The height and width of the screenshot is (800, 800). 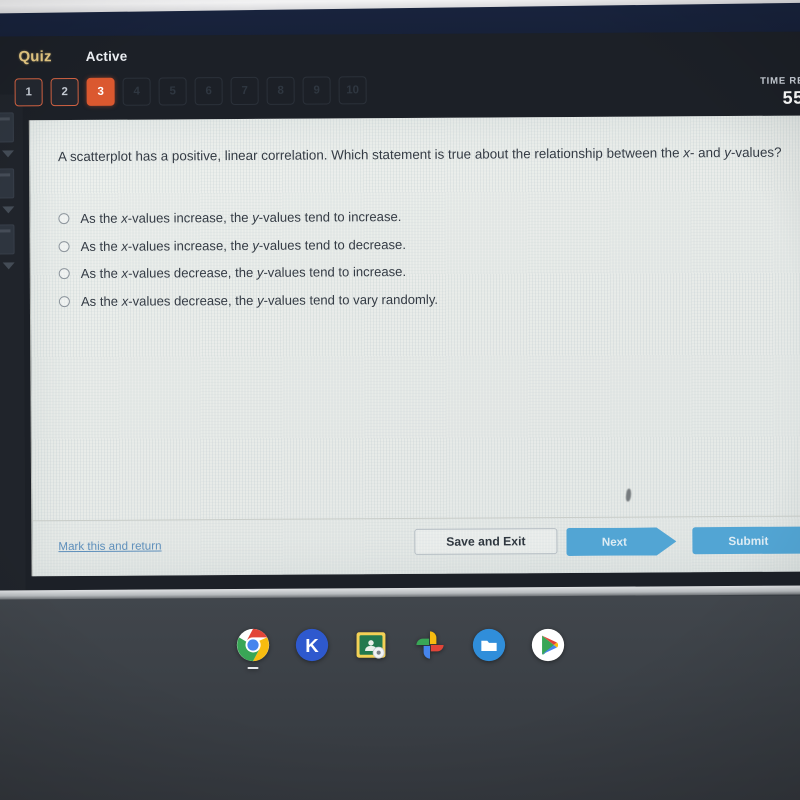 I want to click on question-number-5: 5, so click(x=172, y=91).